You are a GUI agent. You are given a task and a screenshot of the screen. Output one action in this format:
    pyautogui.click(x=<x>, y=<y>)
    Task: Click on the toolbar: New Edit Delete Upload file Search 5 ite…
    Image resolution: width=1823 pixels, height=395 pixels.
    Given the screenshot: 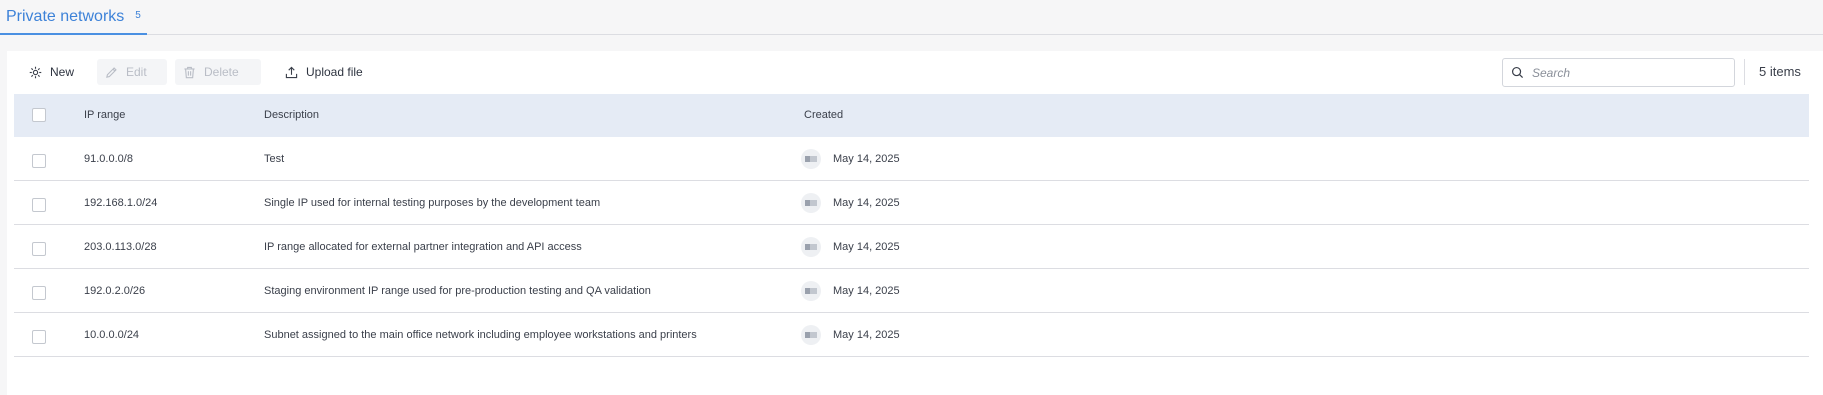 What is the action you would take?
    pyautogui.click(x=915, y=72)
    